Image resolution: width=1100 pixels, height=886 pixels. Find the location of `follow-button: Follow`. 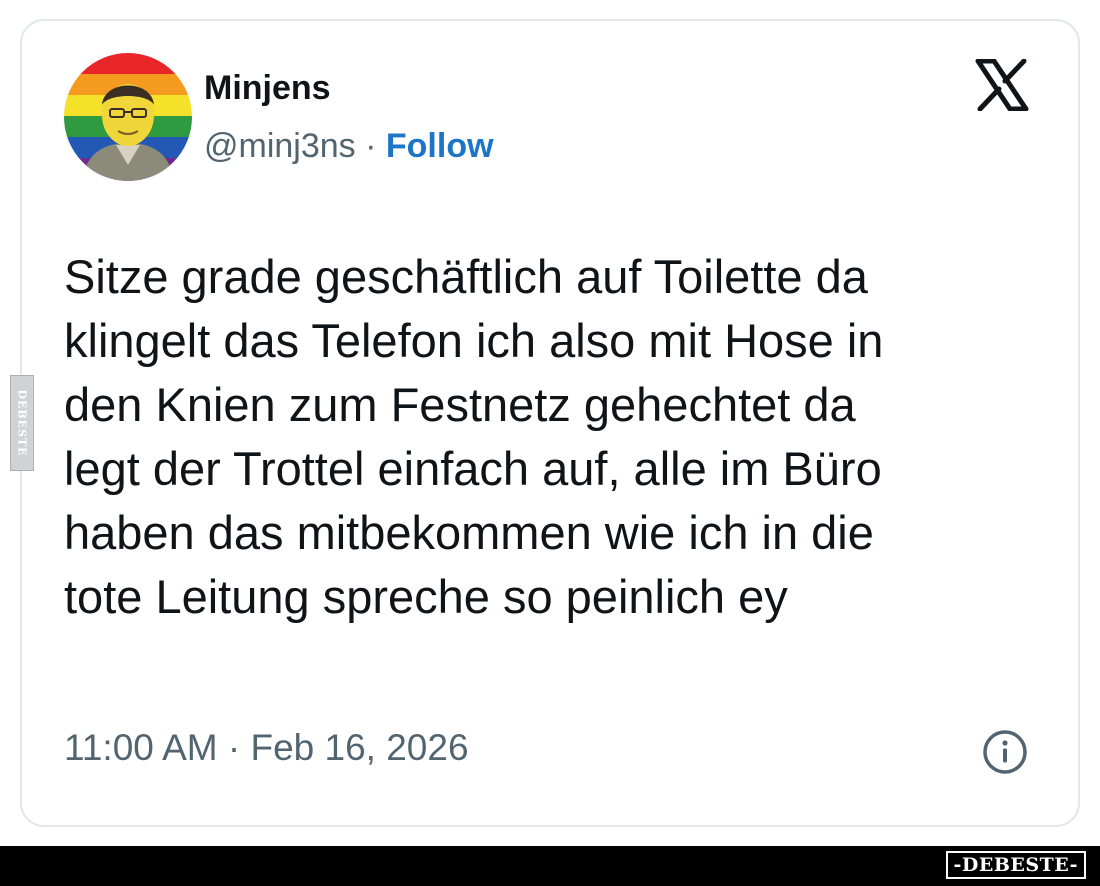

follow-button: Follow is located at coordinates (440, 146).